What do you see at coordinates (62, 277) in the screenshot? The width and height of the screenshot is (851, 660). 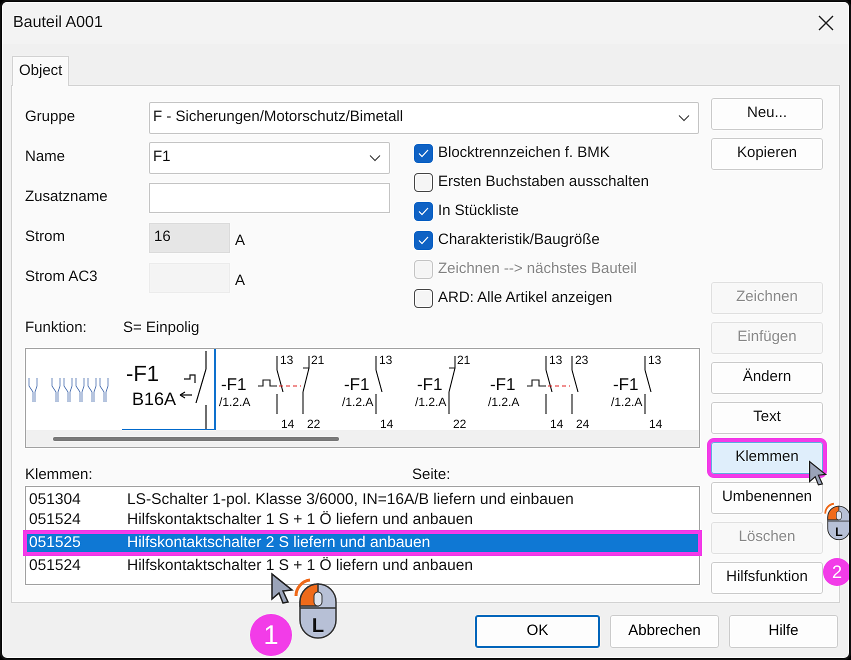 I see `field-label: Strom AC3` at bounding box center [62, 277].